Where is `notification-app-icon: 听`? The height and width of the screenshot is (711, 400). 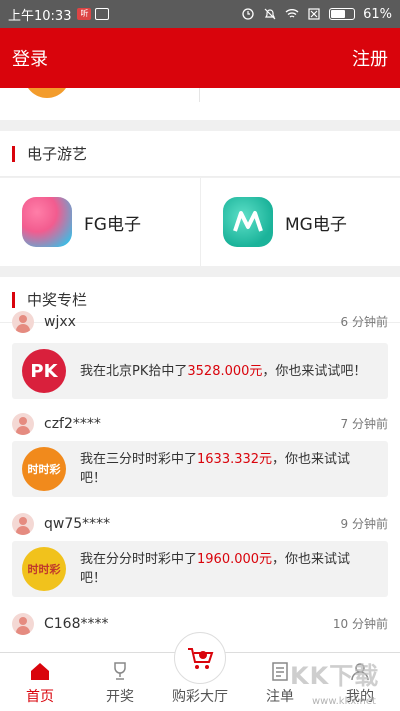 notification-app-icon: 听 is located at coordinates (84, 14).